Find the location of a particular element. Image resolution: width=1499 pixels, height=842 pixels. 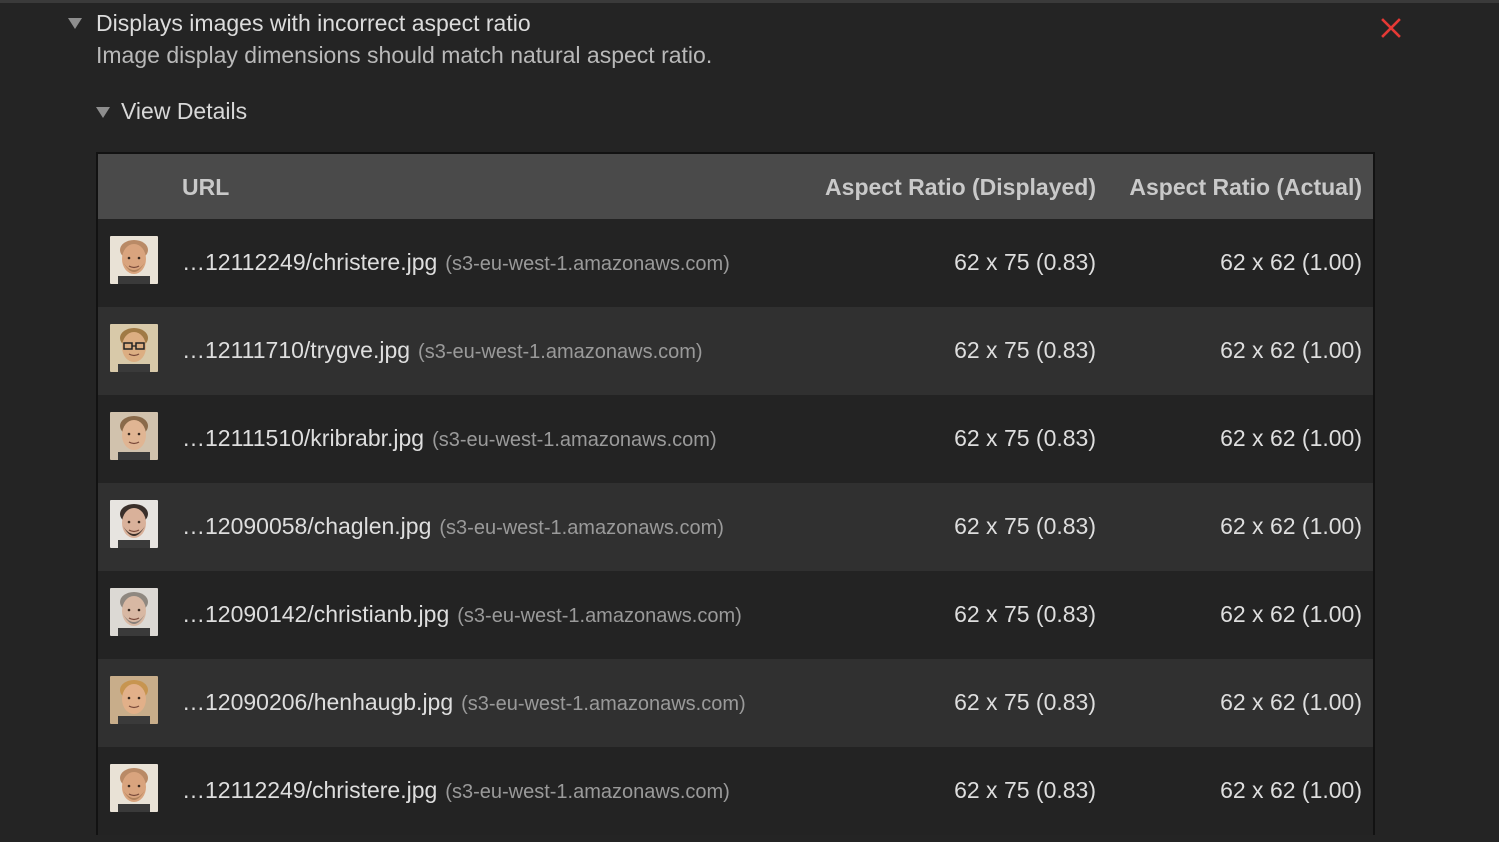

url-path: …12090142/christianb.jpg is located at coordinates (316, 614).